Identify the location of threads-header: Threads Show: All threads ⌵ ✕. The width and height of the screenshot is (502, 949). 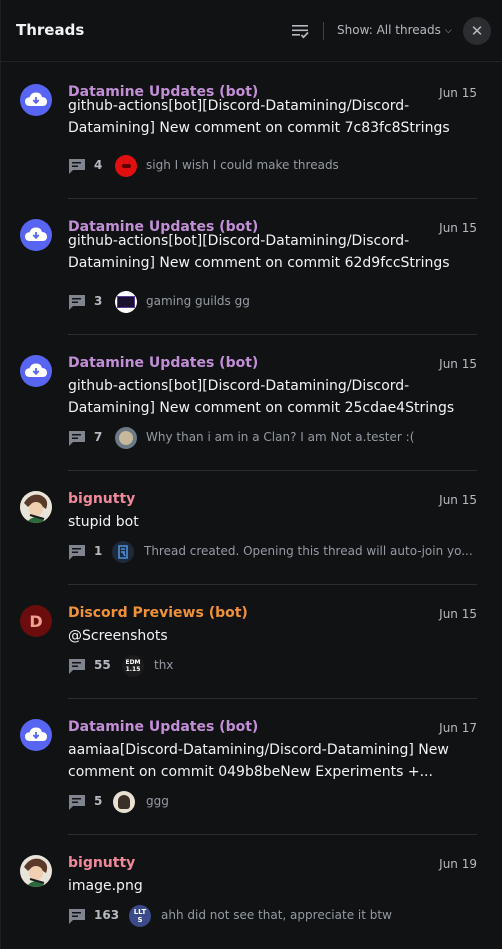
(251, 31).